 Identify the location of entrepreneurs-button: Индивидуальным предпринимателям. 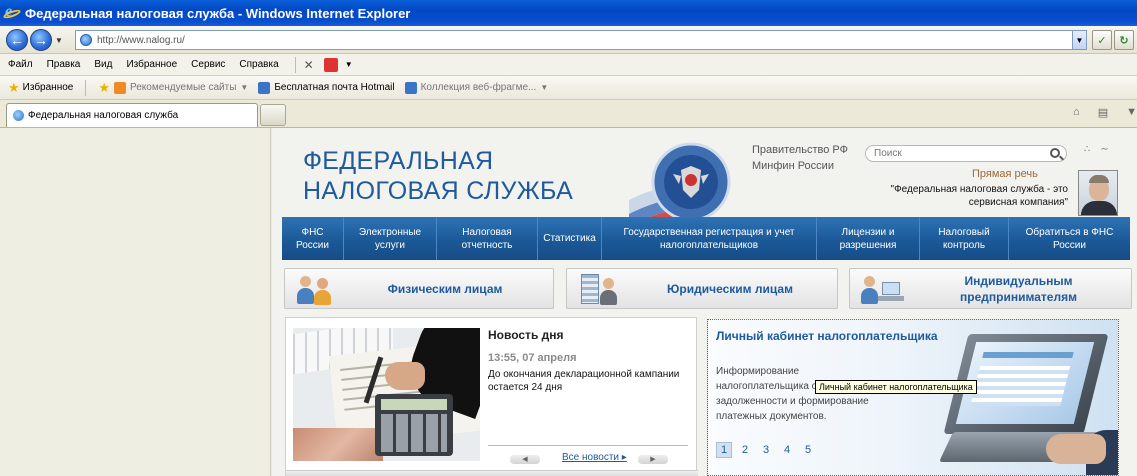
(990, 288).